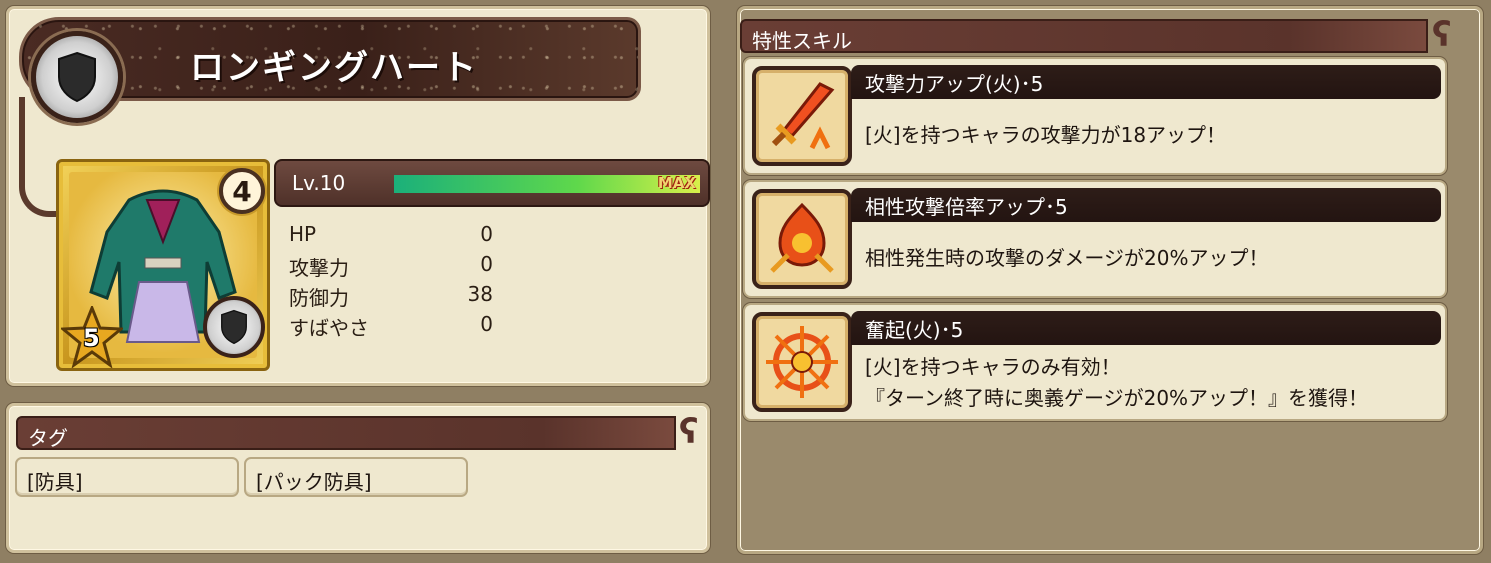 The height and width of the screenshot is (563, 1491). What do you see at coordinates (802, 362) in the screenshot?
I see `fire-rally-icon` at bounding box center [802, 362].